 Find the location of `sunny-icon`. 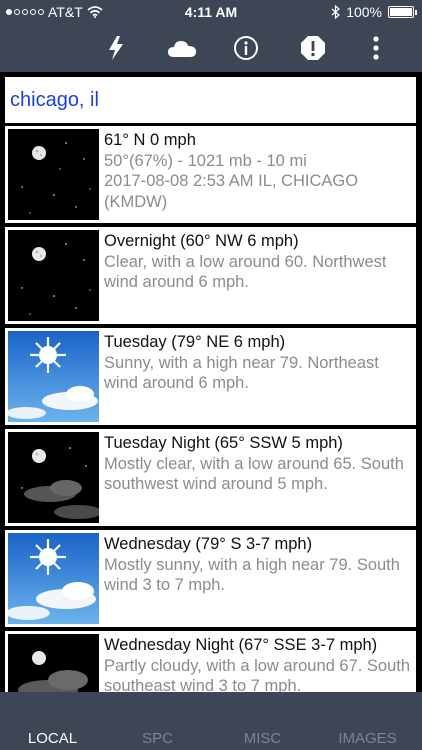

sunny-icon is located at coordinates (53, 376).